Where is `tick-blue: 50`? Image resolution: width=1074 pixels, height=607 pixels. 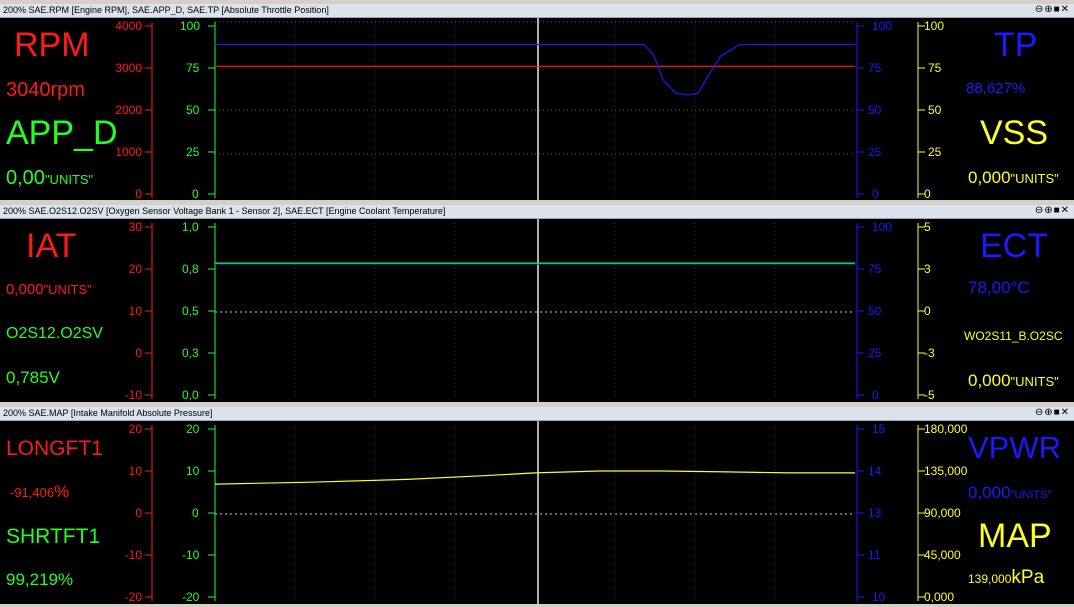 tick-blue: 50 is located at coordinates (875, 311).